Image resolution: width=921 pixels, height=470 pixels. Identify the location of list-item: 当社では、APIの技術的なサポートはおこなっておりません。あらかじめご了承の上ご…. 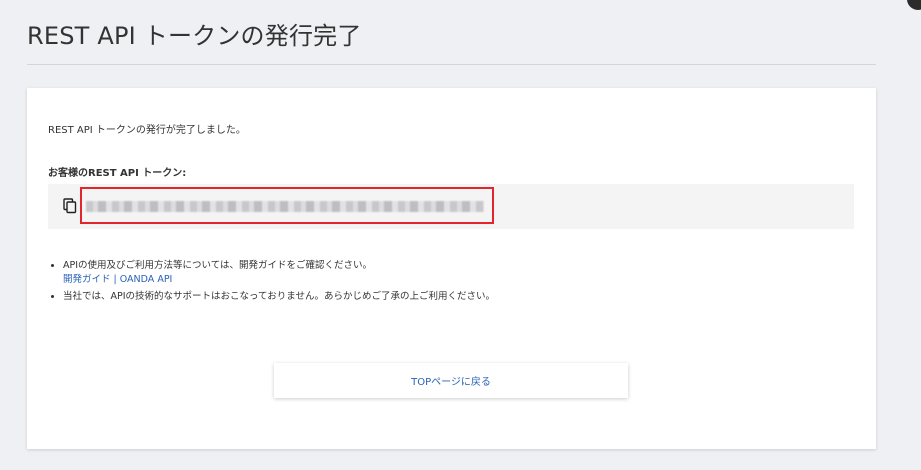
(453, 297).